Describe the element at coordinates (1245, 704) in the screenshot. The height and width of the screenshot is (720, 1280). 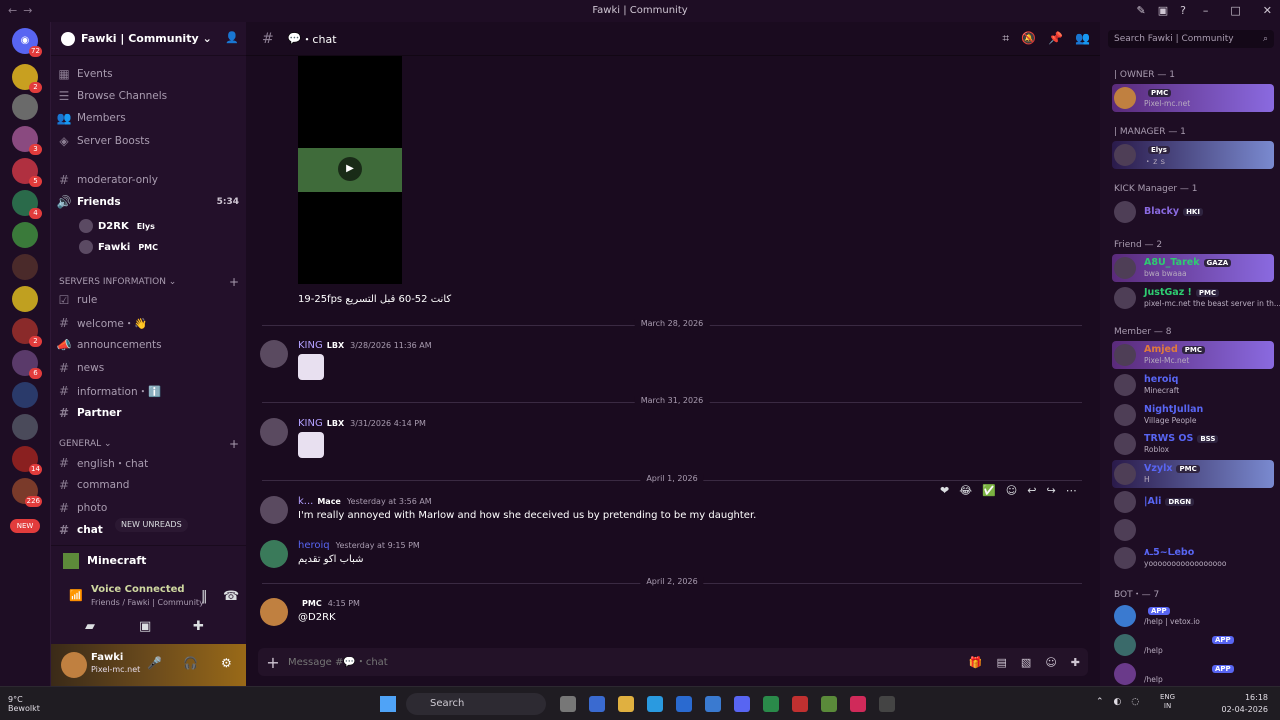
I see `clock: 16:18 02-04-2026` at that location.